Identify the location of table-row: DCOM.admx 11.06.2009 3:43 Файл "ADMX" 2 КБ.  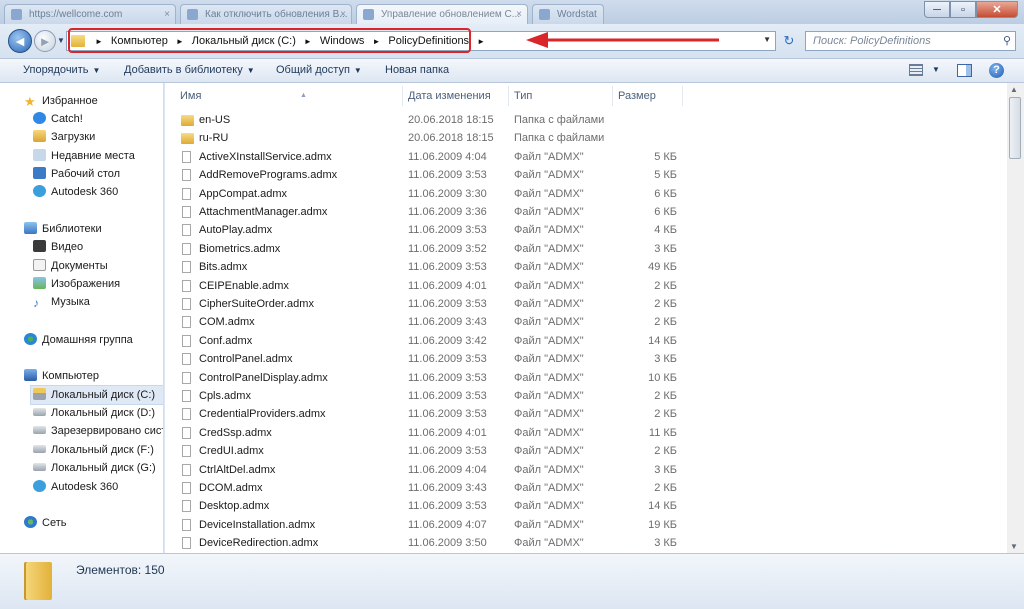
(590, 488).